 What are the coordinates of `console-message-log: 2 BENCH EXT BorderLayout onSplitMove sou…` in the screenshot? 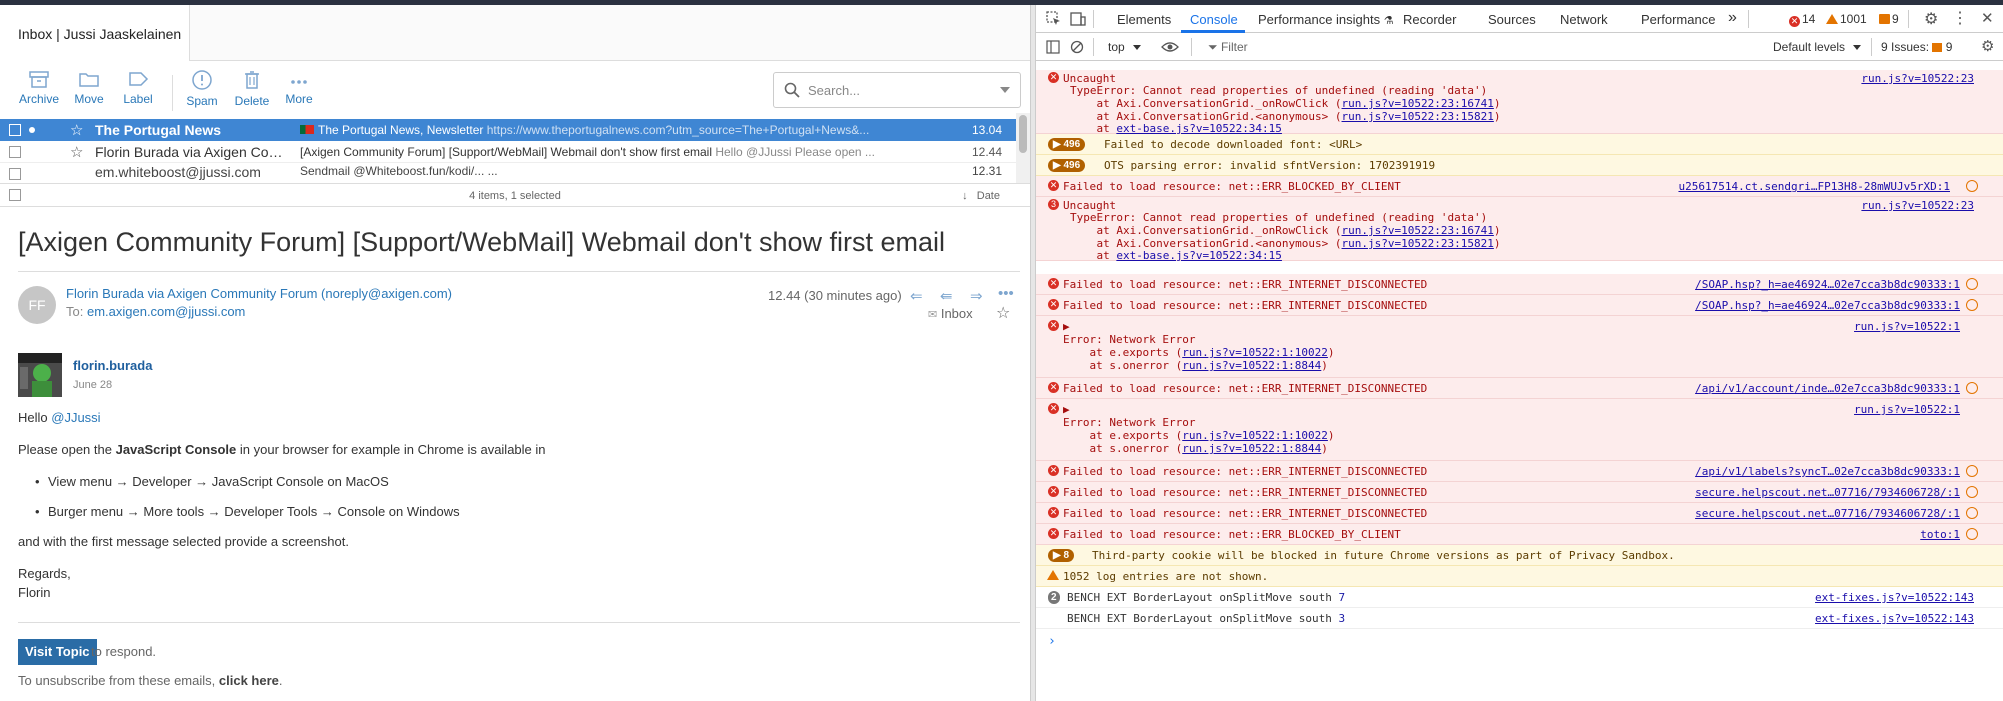 It's located at (1519, 597).